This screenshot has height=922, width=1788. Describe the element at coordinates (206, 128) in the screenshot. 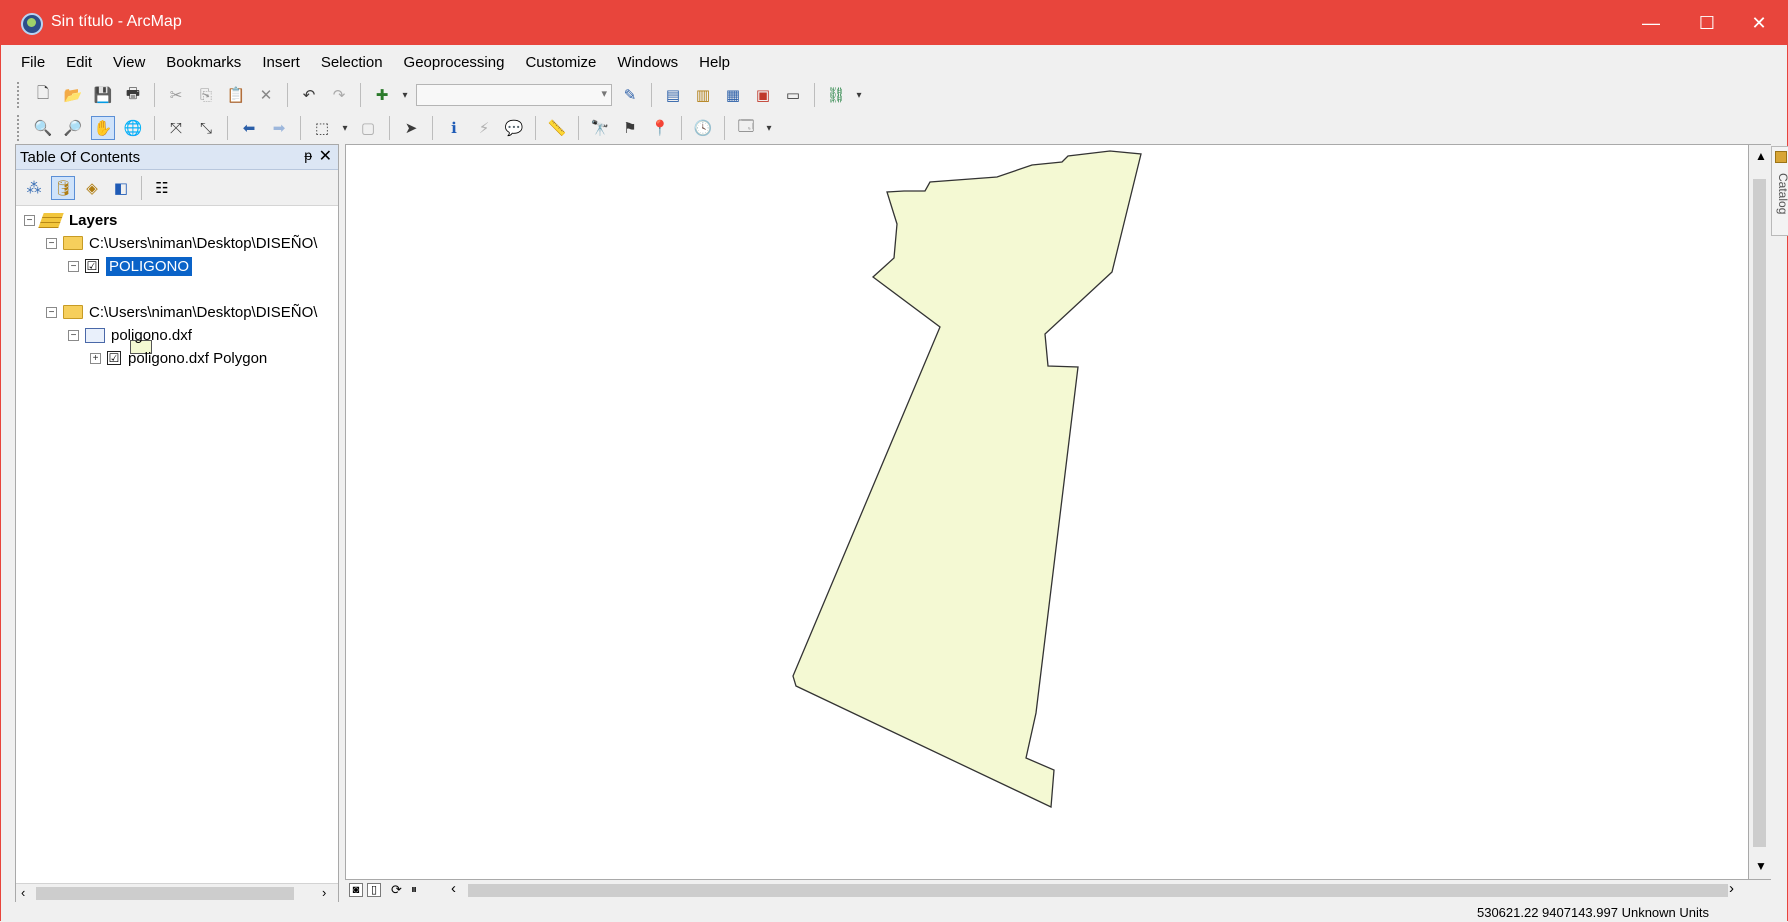

I see `fixed-zoom-out-icon: ⤡` at that location.